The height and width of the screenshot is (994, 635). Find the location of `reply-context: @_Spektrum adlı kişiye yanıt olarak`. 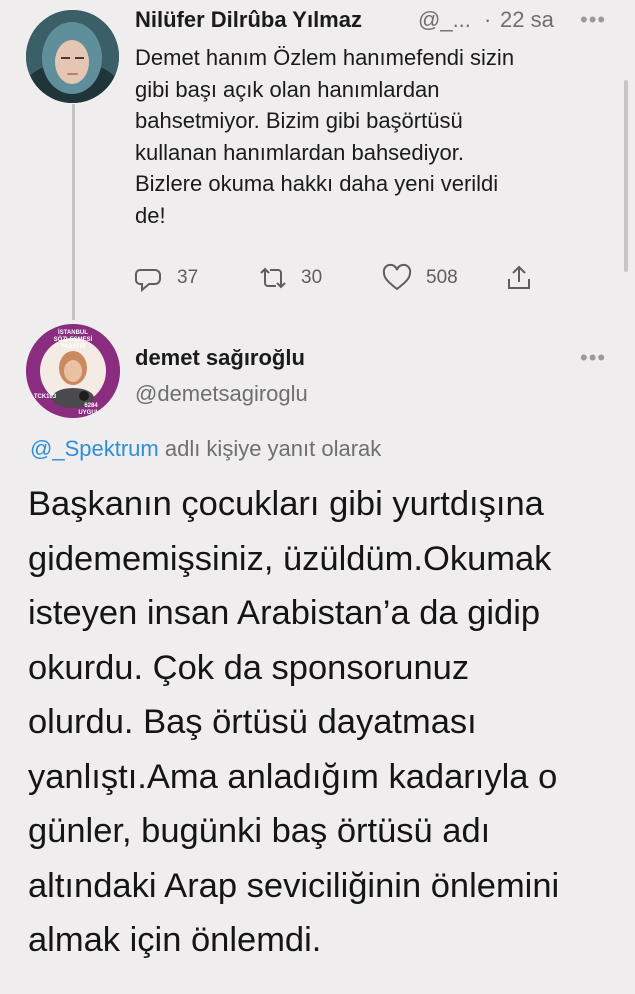

reply-context: @_Spektrum adlı kişiye yanıt olarak is located at coordinates (205, 449).